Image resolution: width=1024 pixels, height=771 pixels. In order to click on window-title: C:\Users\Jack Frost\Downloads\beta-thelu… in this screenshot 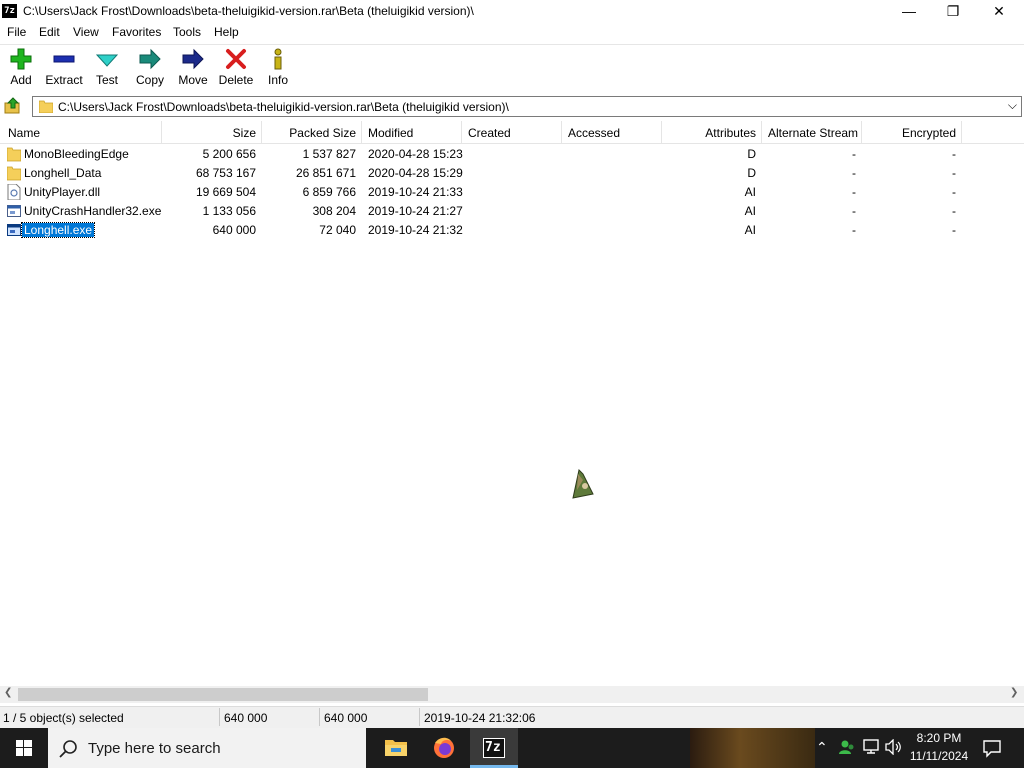, I will do `click(248, 11)`.